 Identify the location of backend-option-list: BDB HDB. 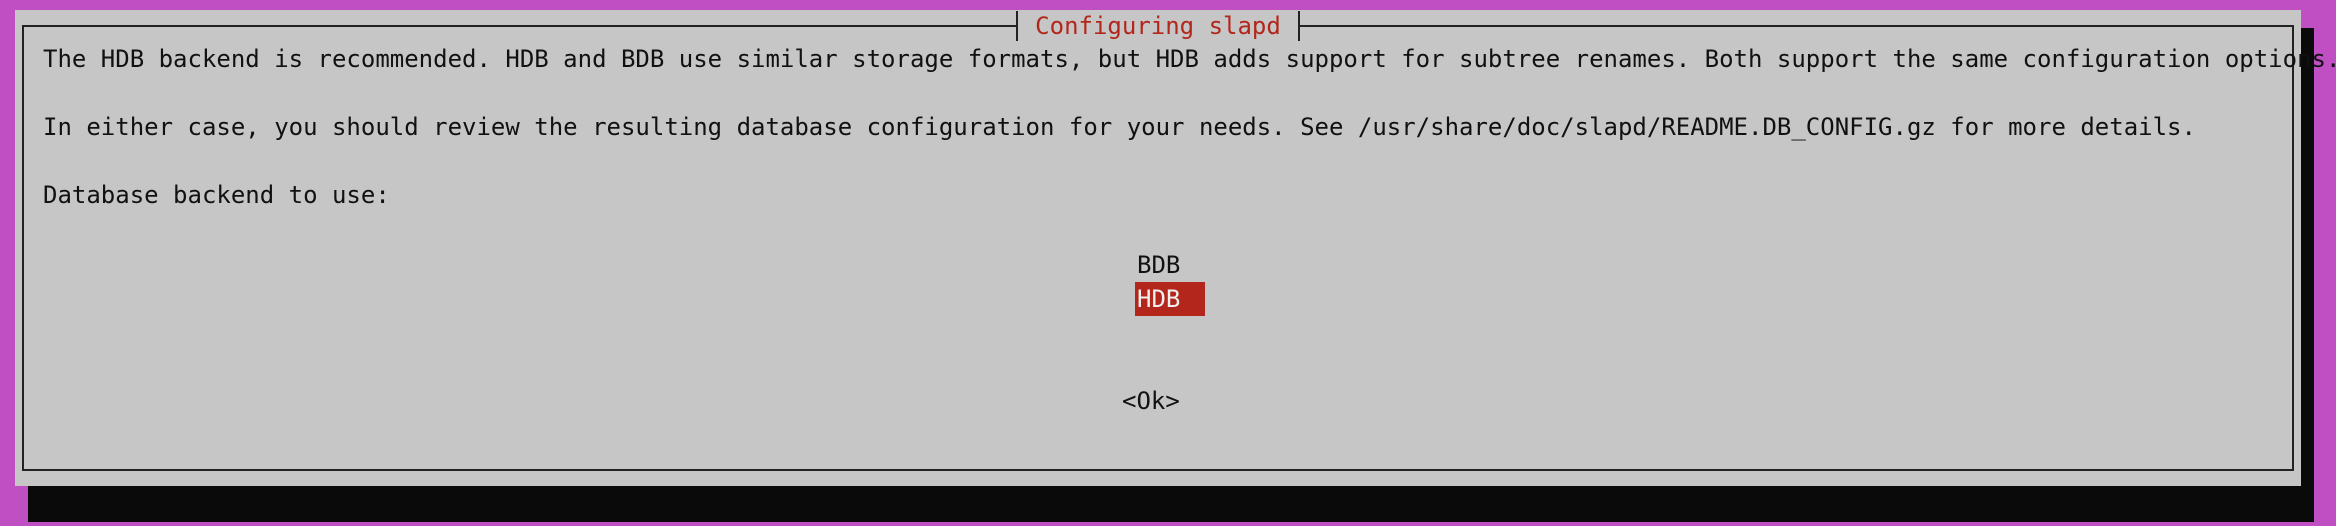
(1170, 282).